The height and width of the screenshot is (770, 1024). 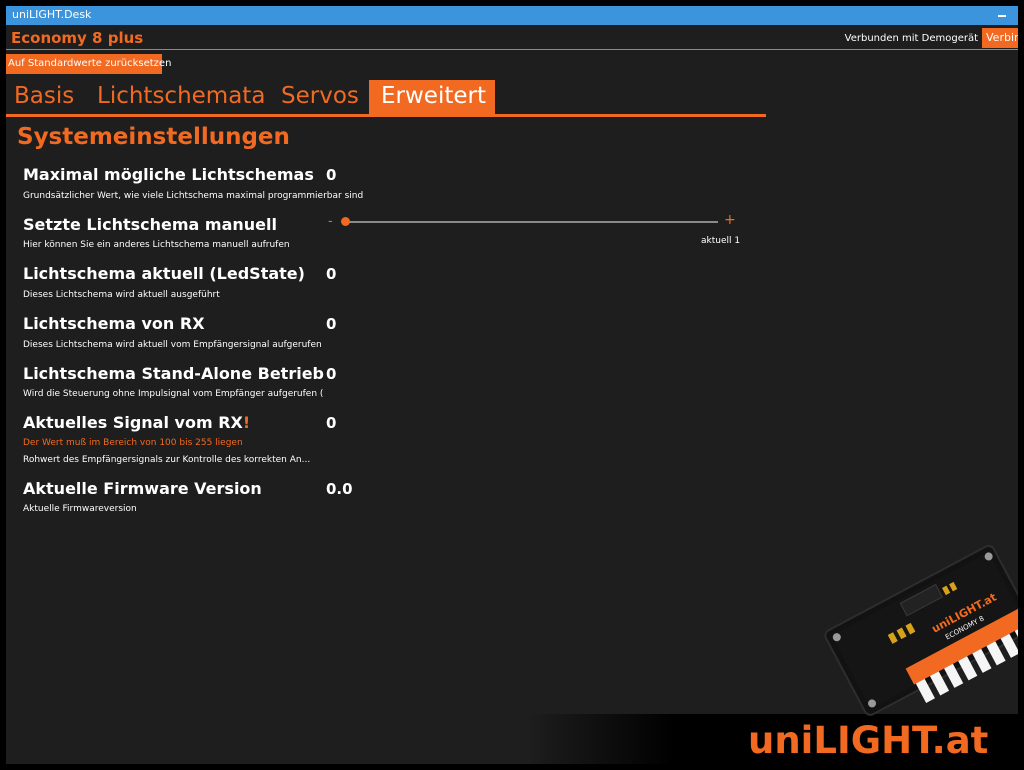 I want to click on firmware-description: Aktuelle Firmwareversion, so click(x=80, y=509).